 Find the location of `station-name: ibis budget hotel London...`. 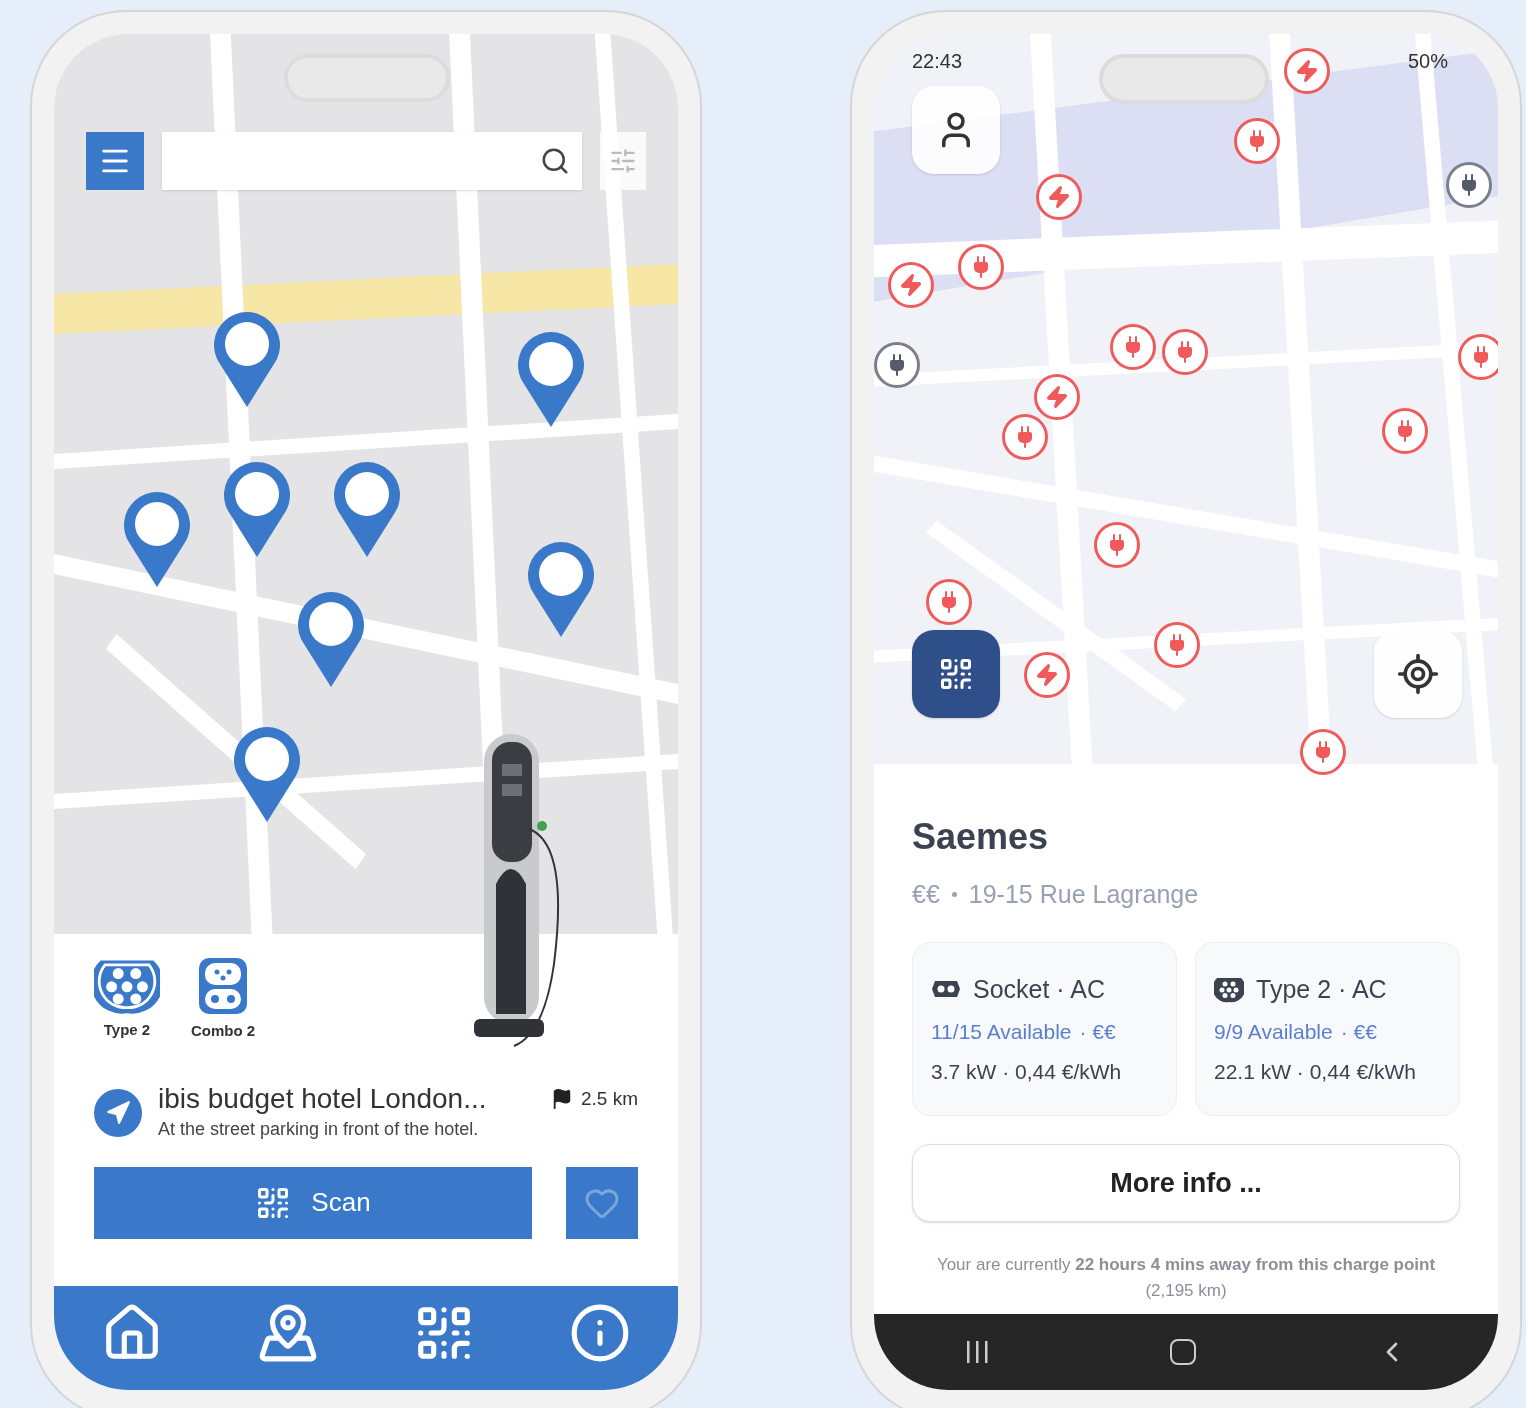

station-name: ibis budget hotel London... is located at coordinates (323, 1098).